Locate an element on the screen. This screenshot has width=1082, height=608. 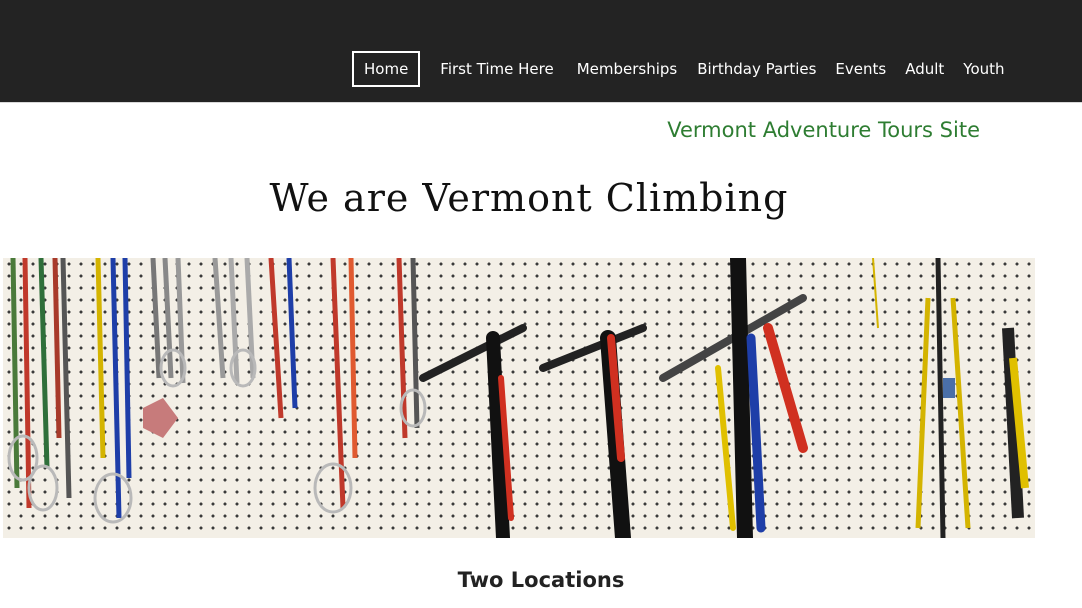
nav-item-events: Events is located at coordinates (860, 69).